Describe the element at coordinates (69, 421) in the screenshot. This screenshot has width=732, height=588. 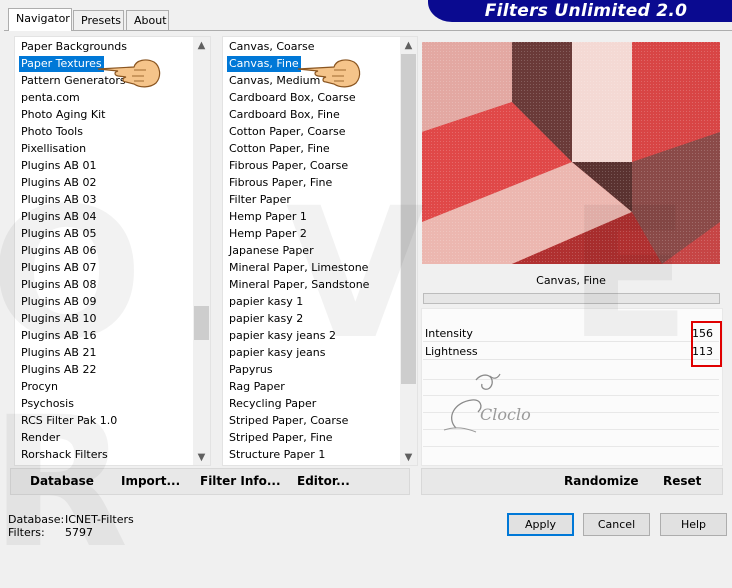
I see `category-item: RCS Filter Pak 1.0` at that location.